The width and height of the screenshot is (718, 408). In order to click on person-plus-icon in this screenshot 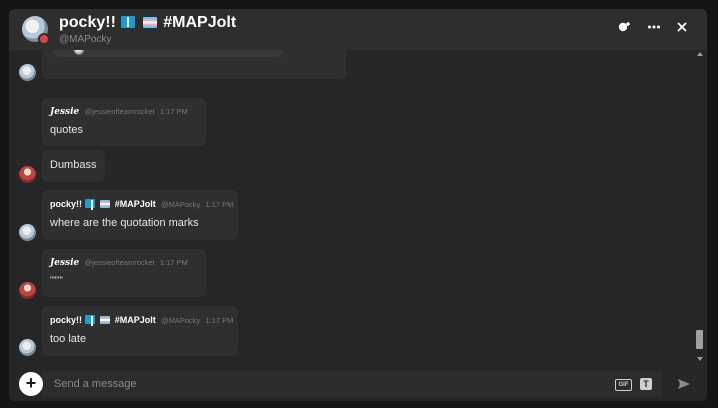, I will do `click(624, 27)`.